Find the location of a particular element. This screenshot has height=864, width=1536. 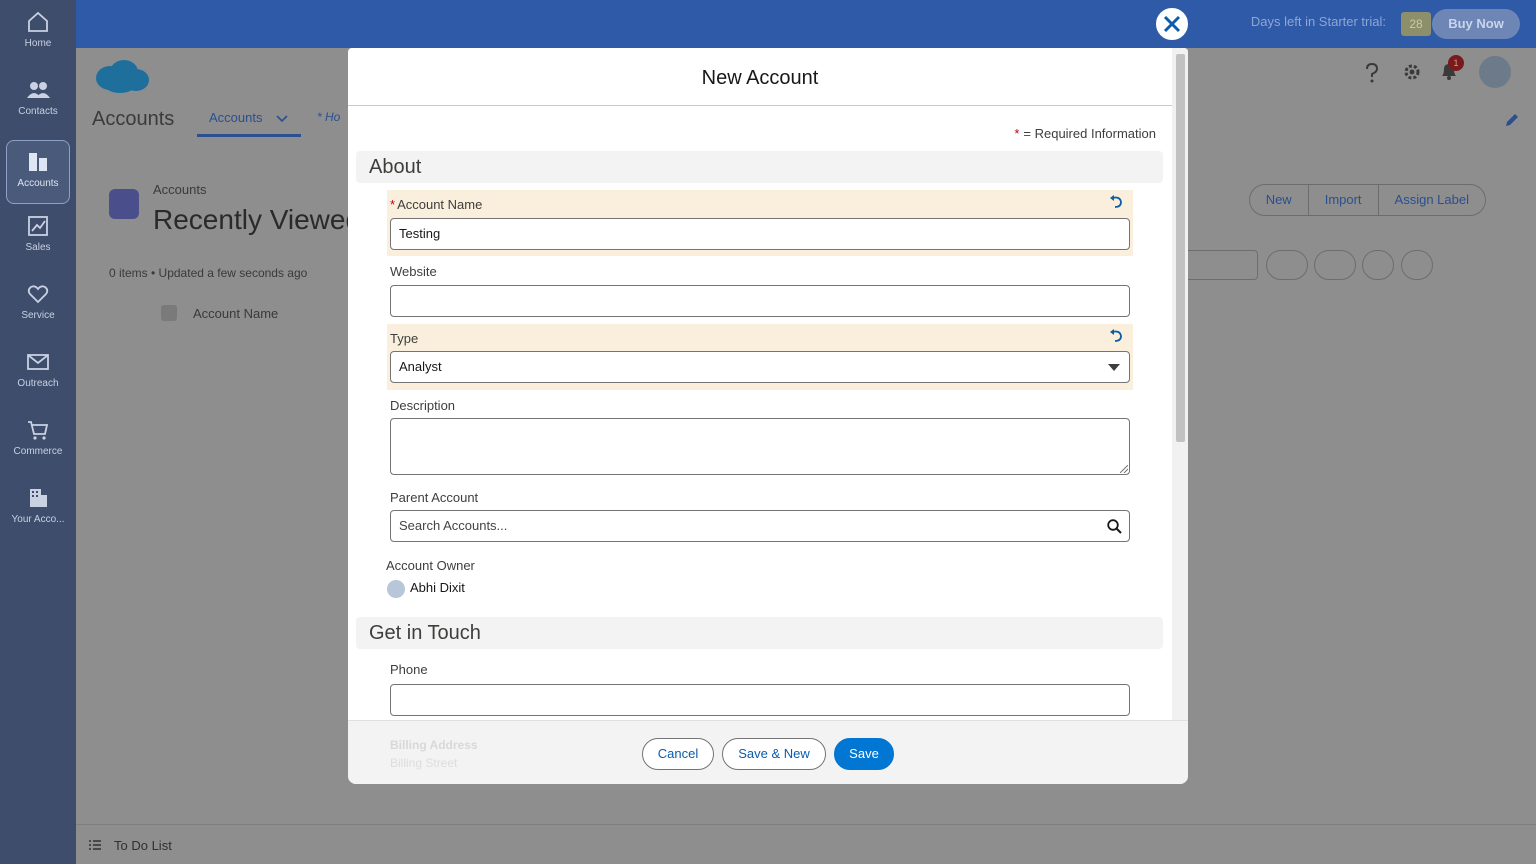

section-about: About is located at coordinates (759, 167).